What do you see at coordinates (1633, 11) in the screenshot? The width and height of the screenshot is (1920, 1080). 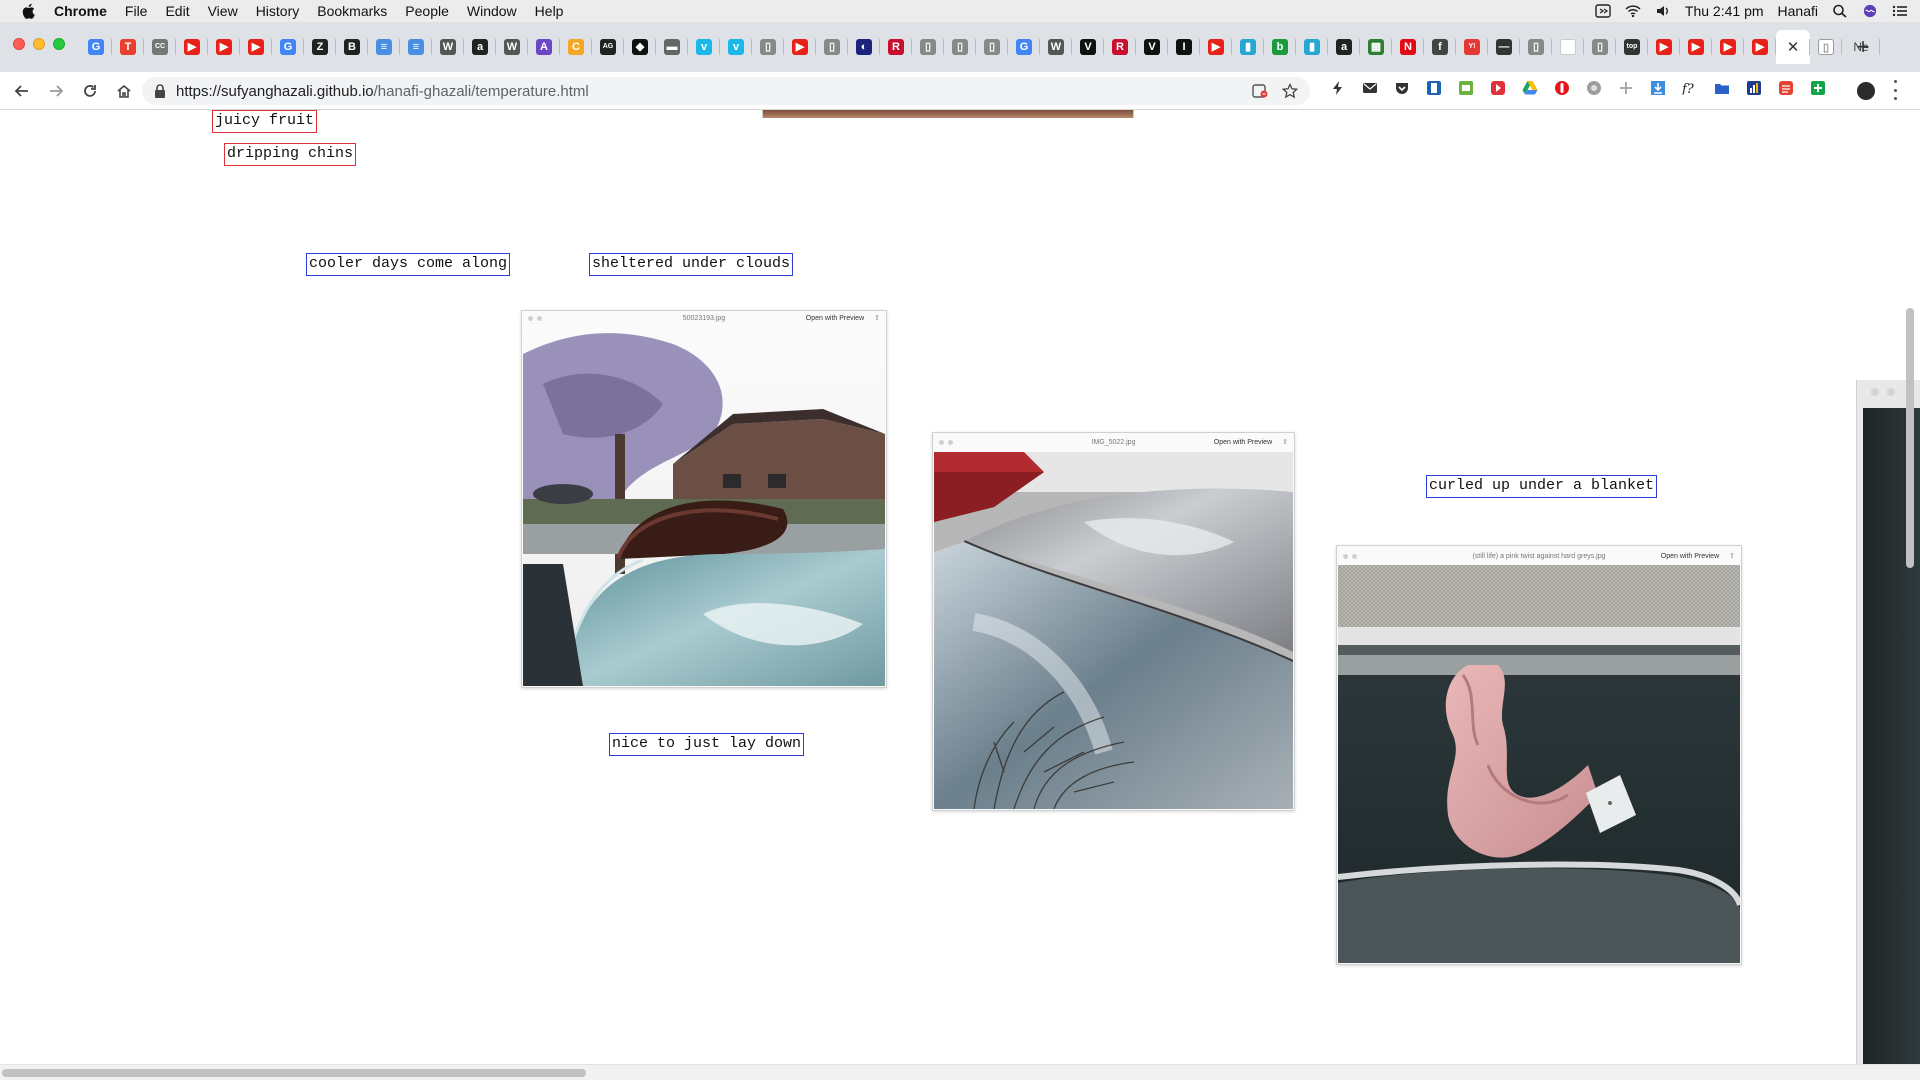 I see `wifi-icon` at bounding box center [1633, 11].